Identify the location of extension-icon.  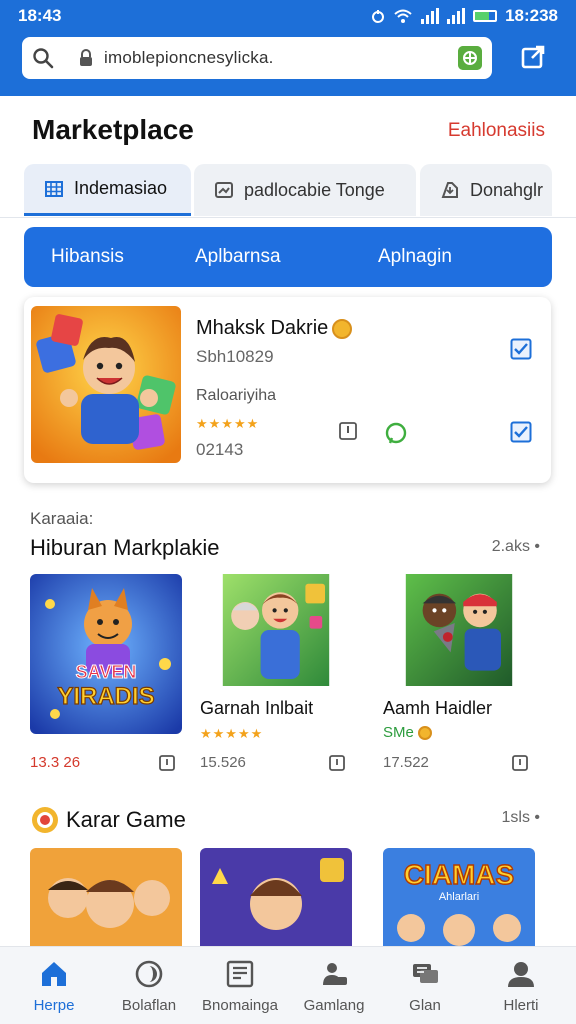
(470, 58).